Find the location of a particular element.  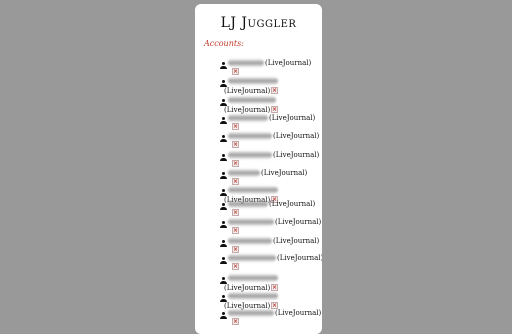

accounts-heading: Accounts: is located at coordinates (224, 43).